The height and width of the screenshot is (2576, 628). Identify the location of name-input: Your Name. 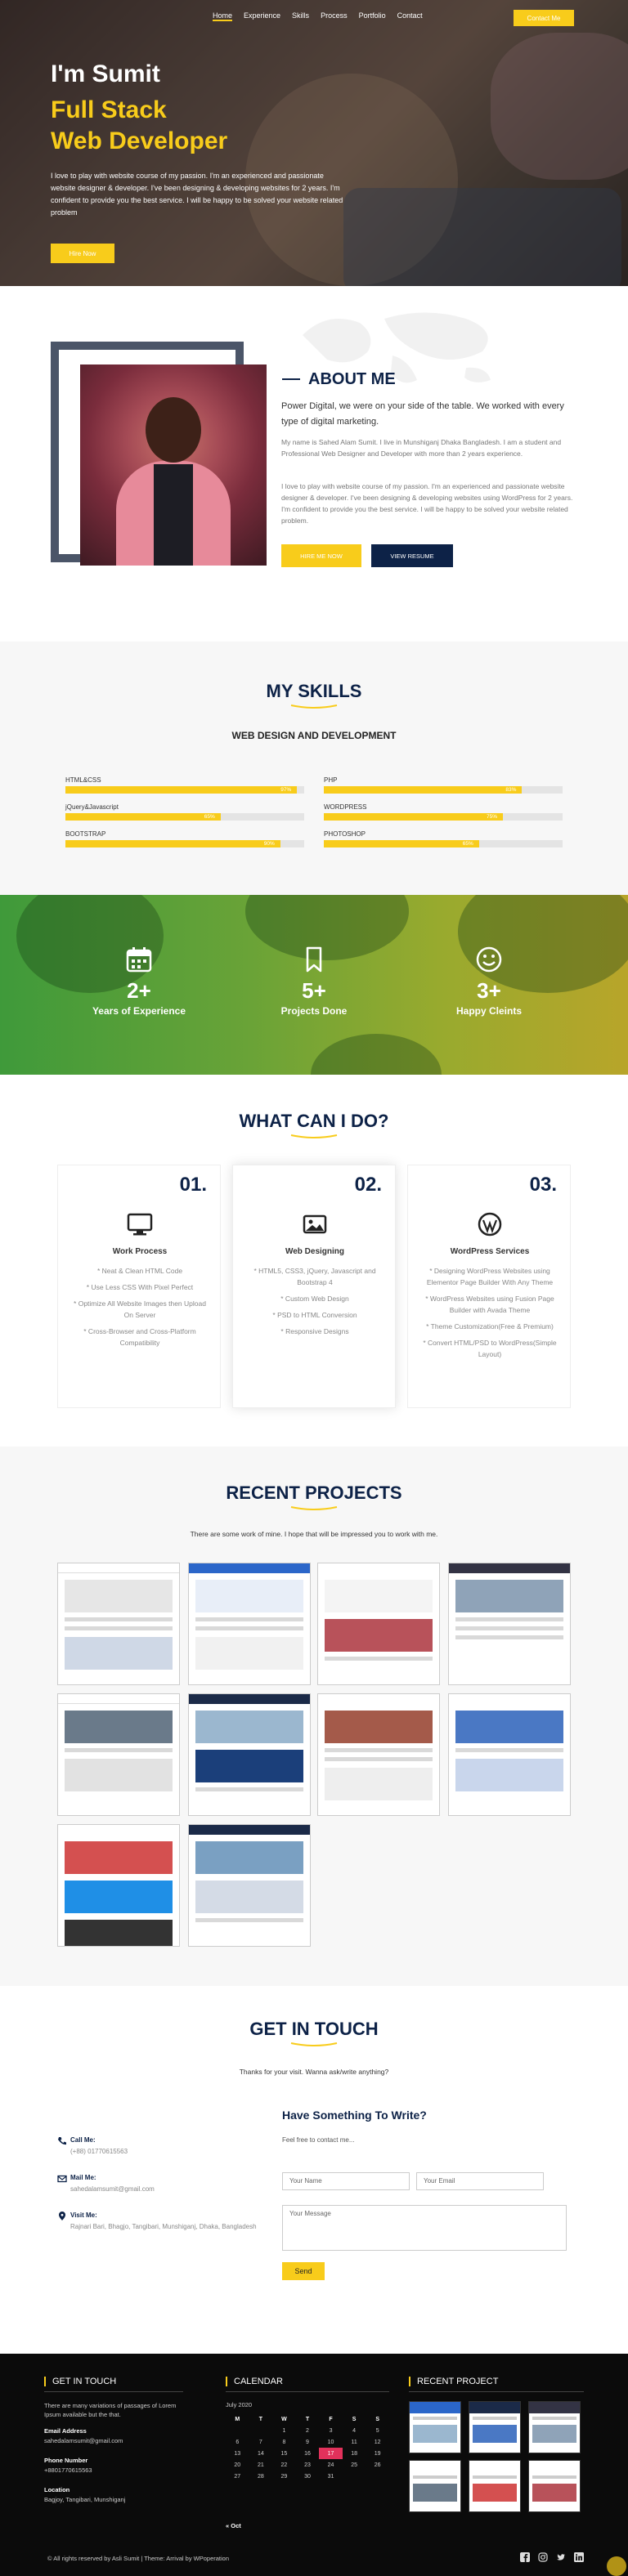
(346, 2181).